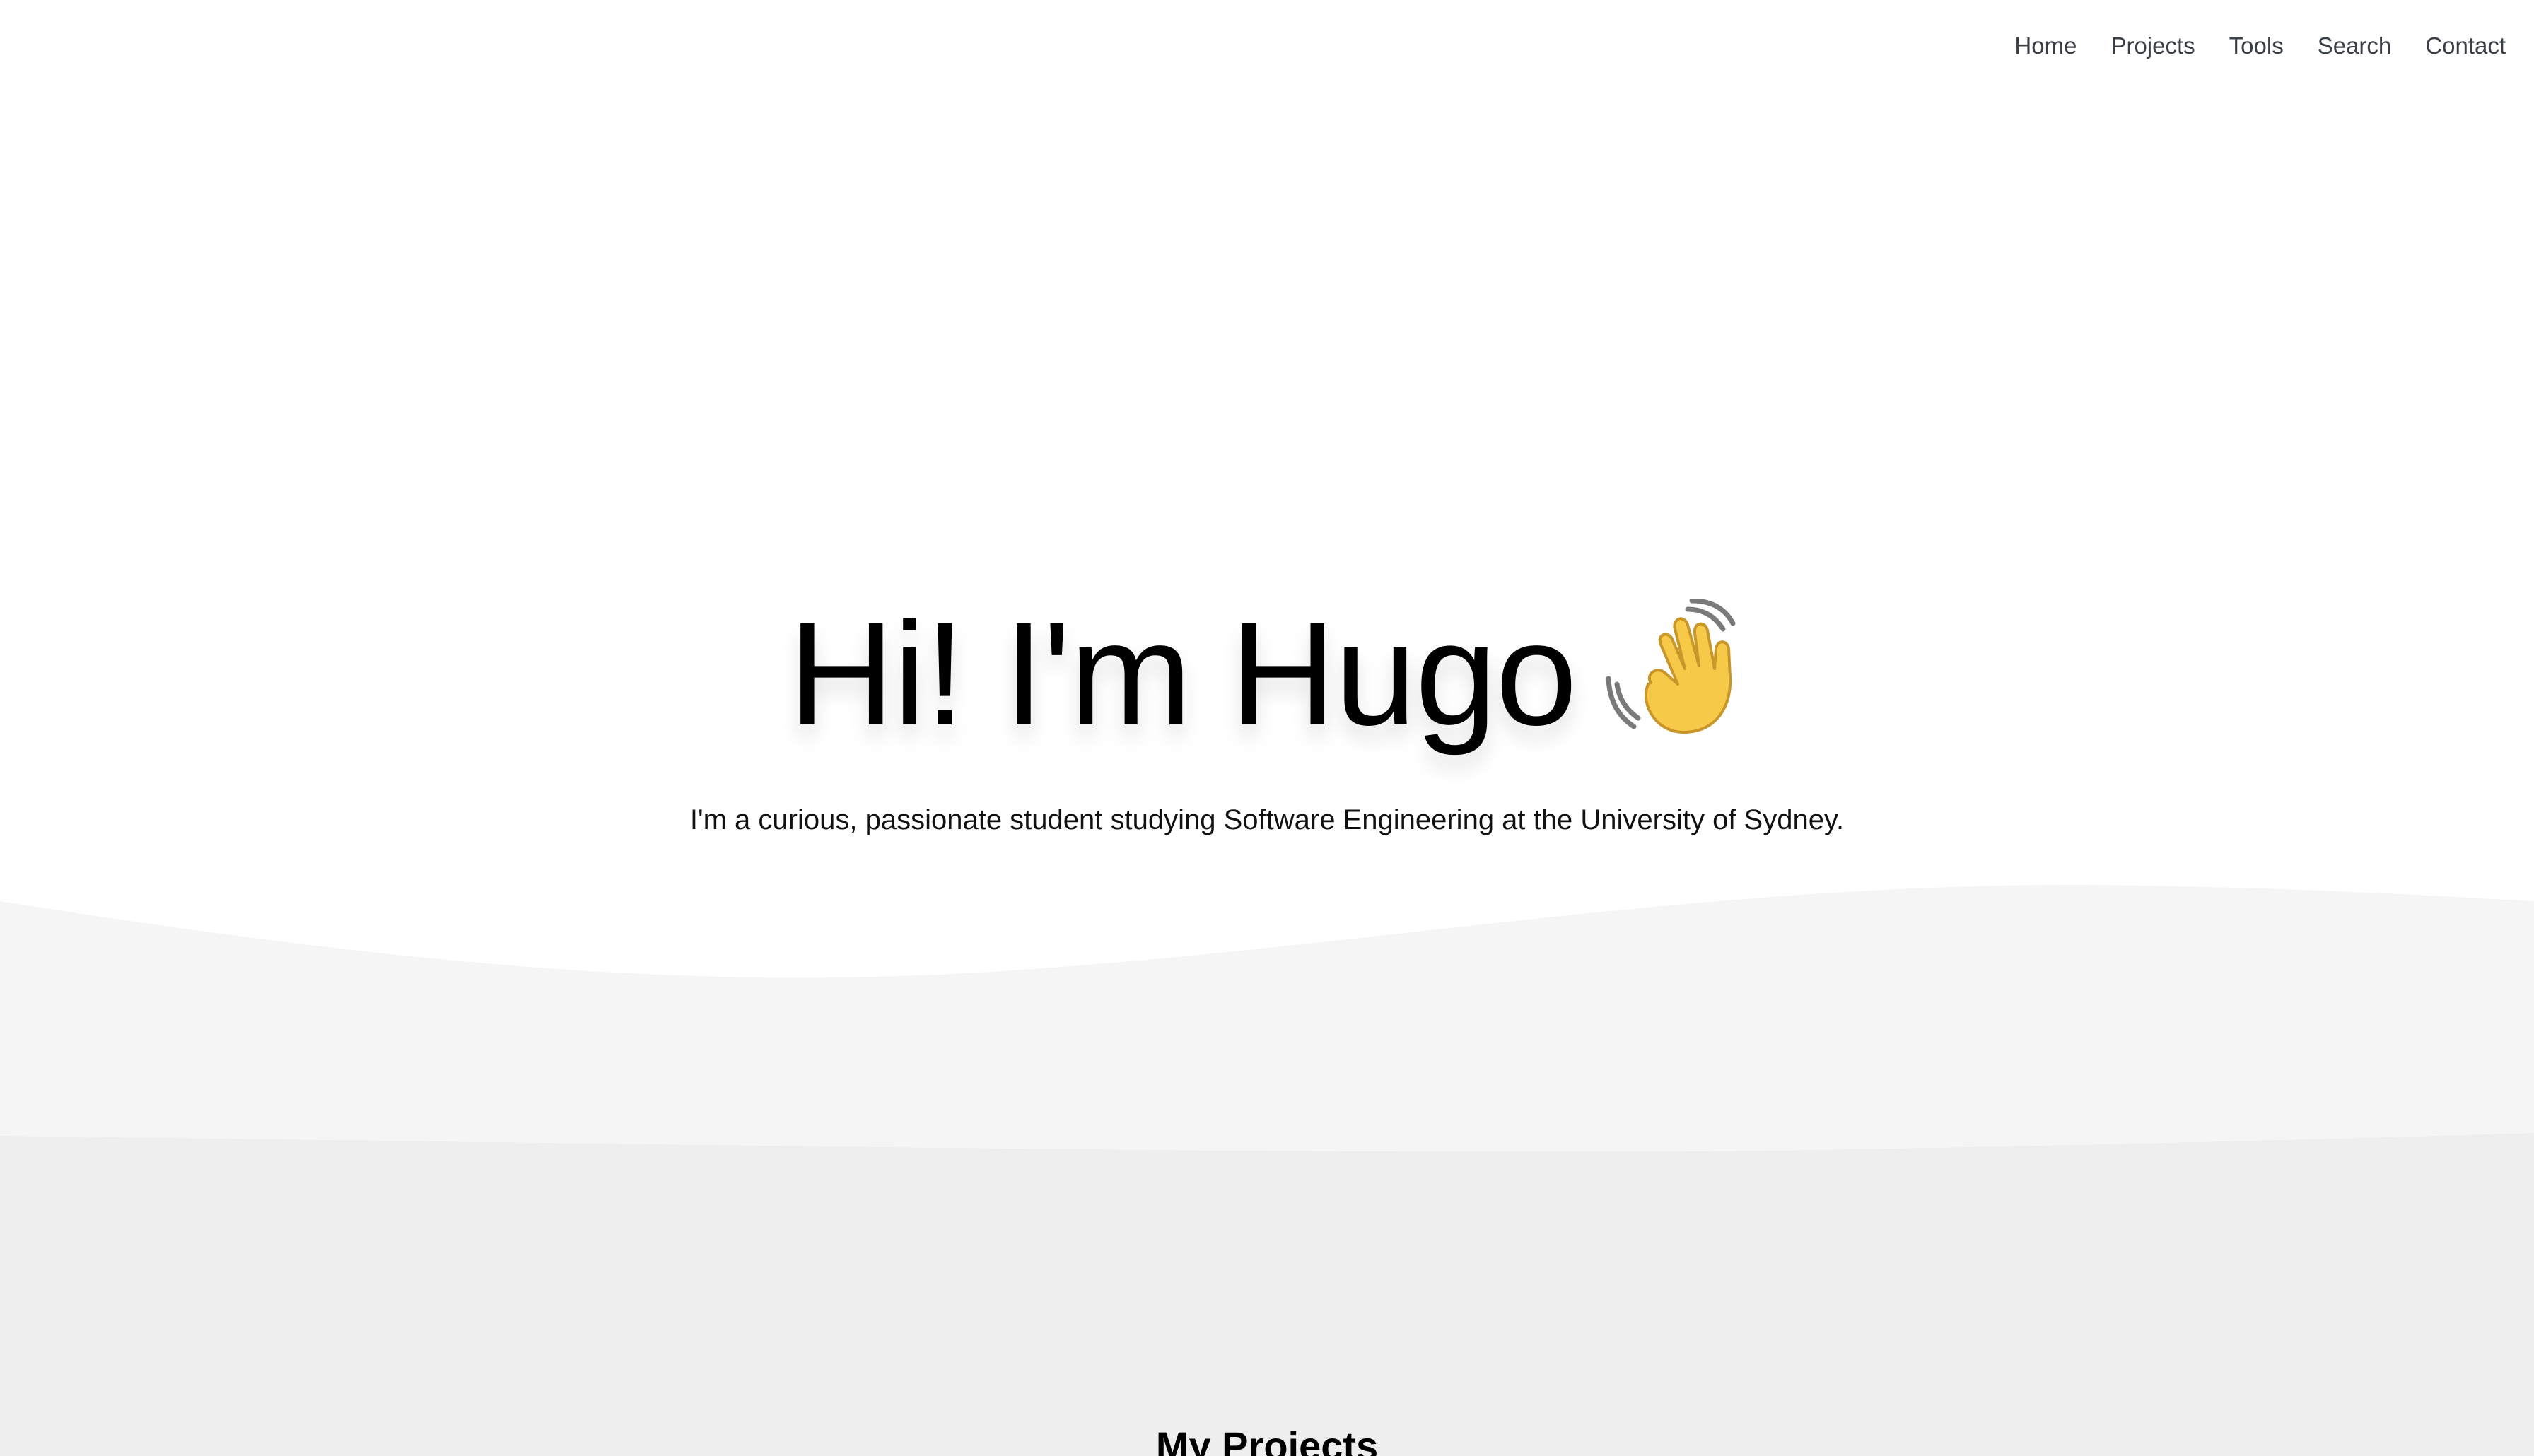  I want to click on nav-contact-link: Contact, so click(2465, 45).